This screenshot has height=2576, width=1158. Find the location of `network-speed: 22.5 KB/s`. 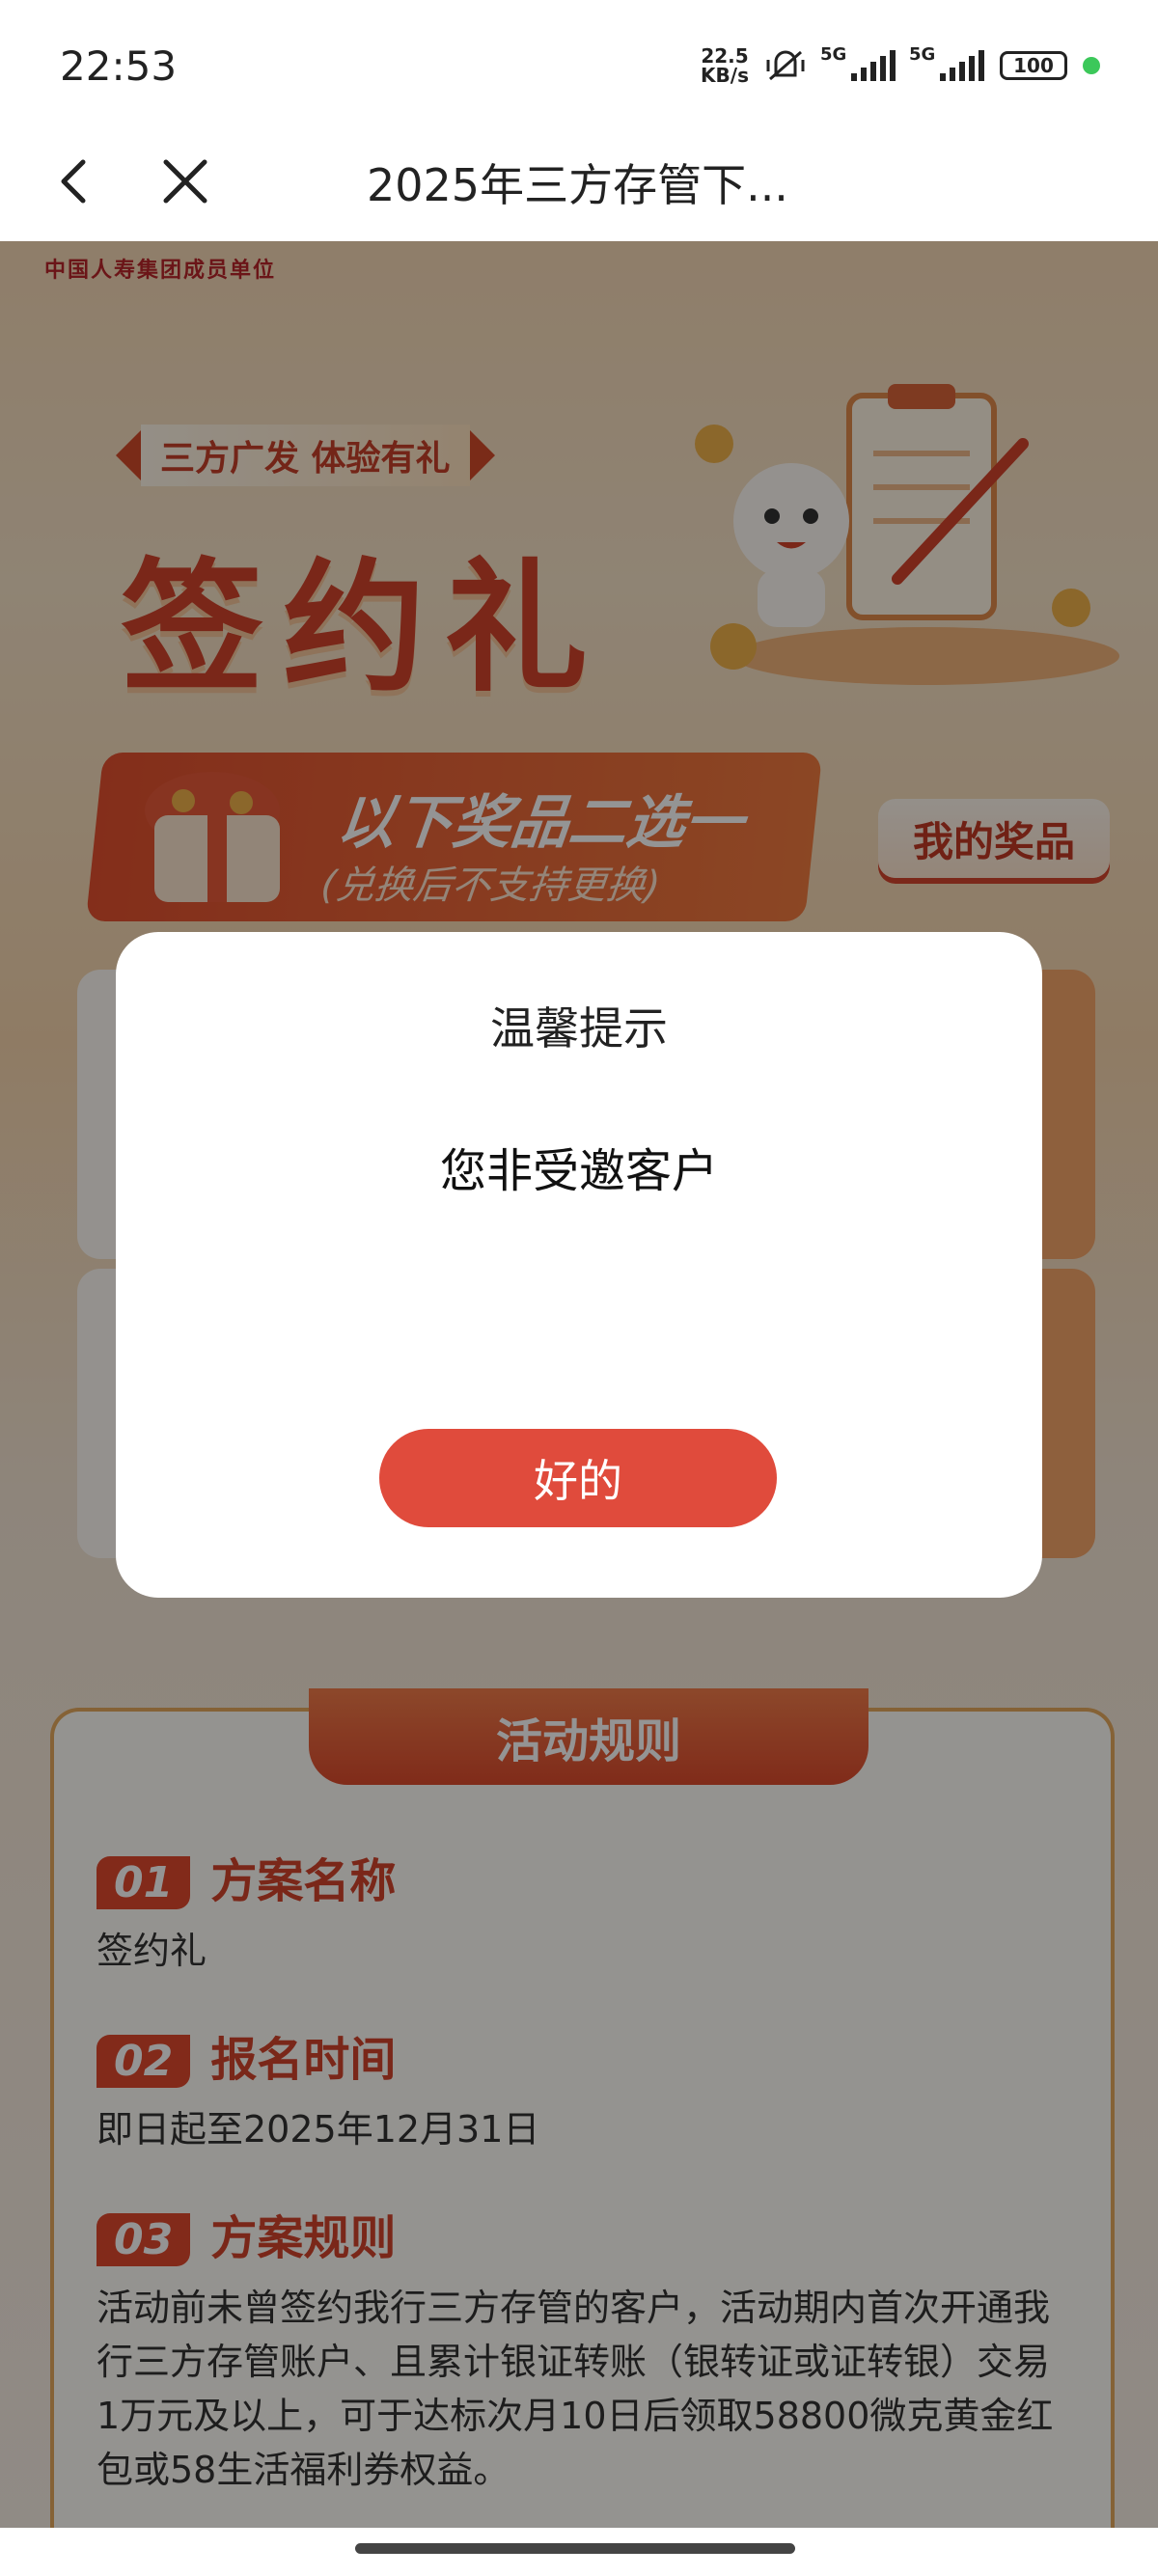

network-speed: 22.5 KB/s is located at coordinates (725, 65).